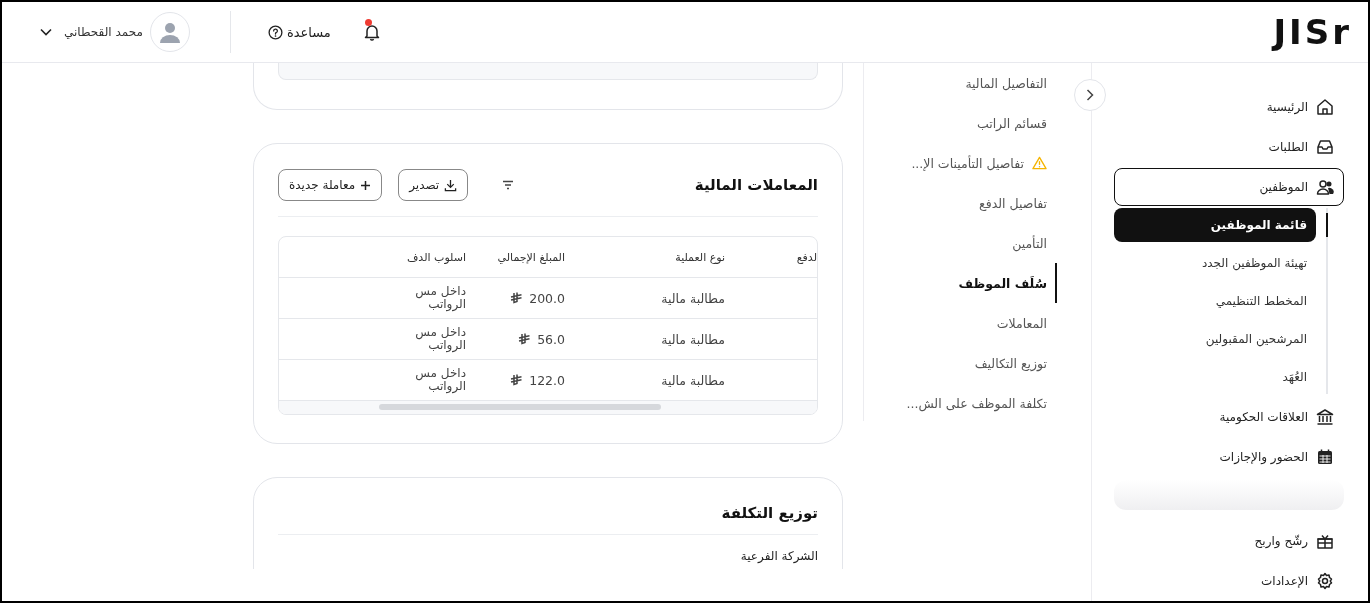  Describe the element at coordinates (1229, 107) in the screenshot. I see `sidebar-item: الرئيسية` at that location.